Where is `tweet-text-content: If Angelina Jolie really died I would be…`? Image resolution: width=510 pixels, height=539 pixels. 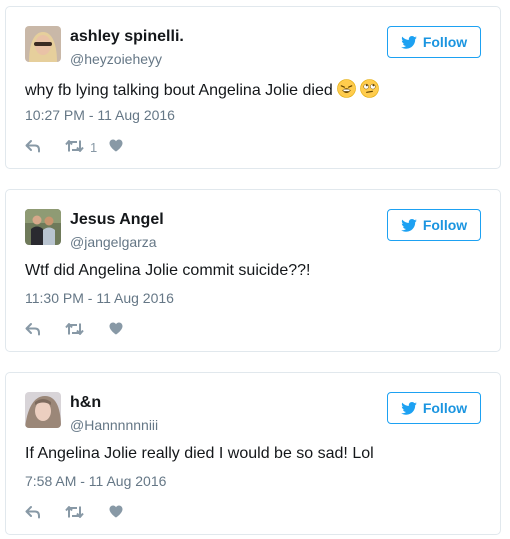 tweet-text-content: If Angelina Jolie really died I would be… is located at coordinates (199, 453).